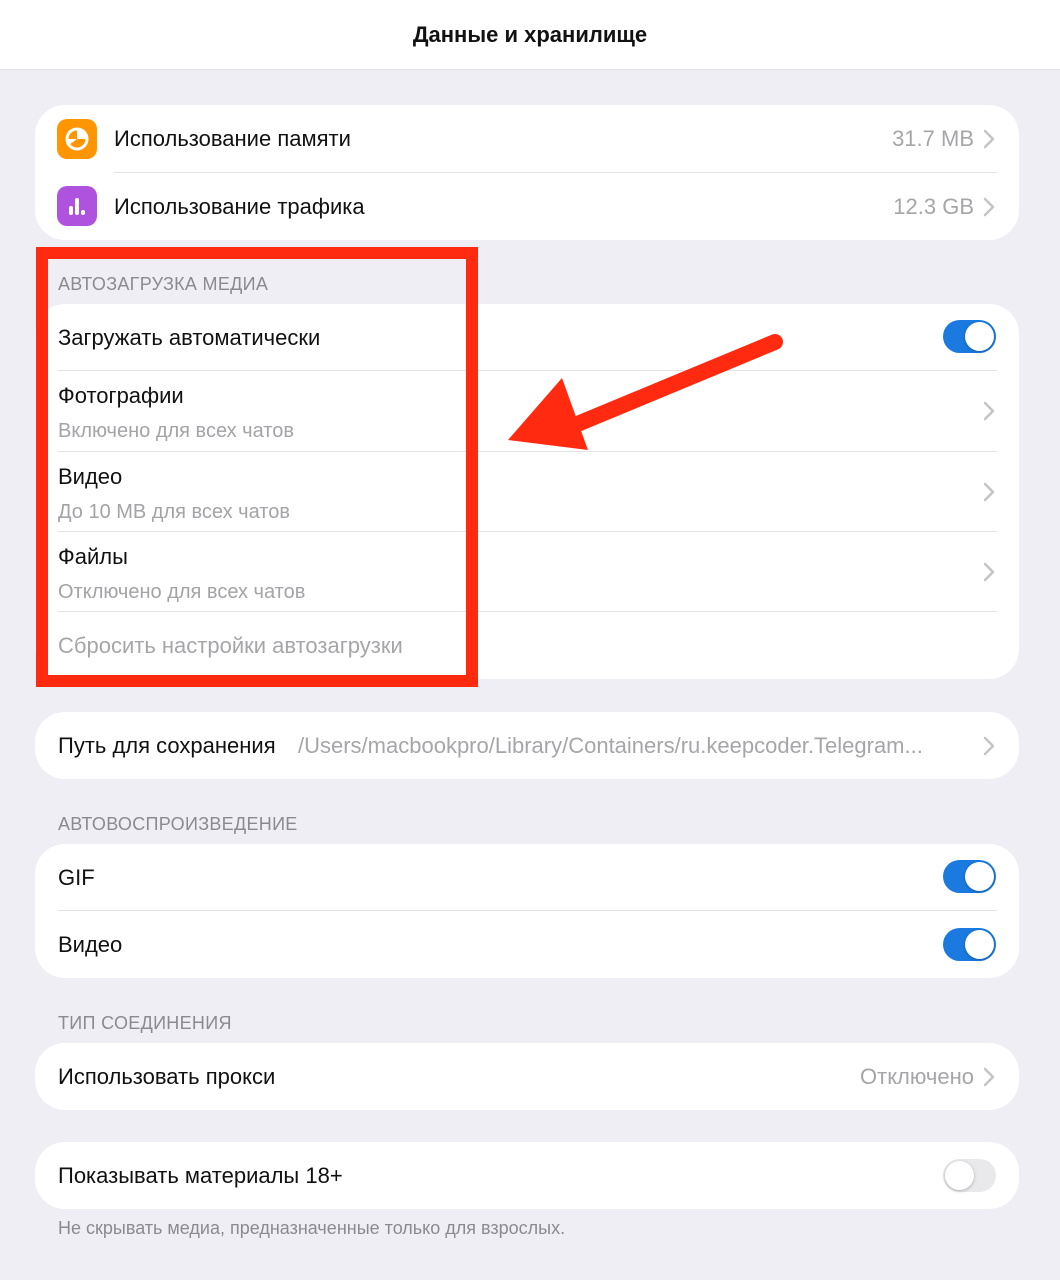 This screenshot has width=1060, height=1280. Describe the element at coordinates (527, 645) in the screenshot. I see `reset-autodownload-row: Сбросить настройки автозагрузки` at that location.